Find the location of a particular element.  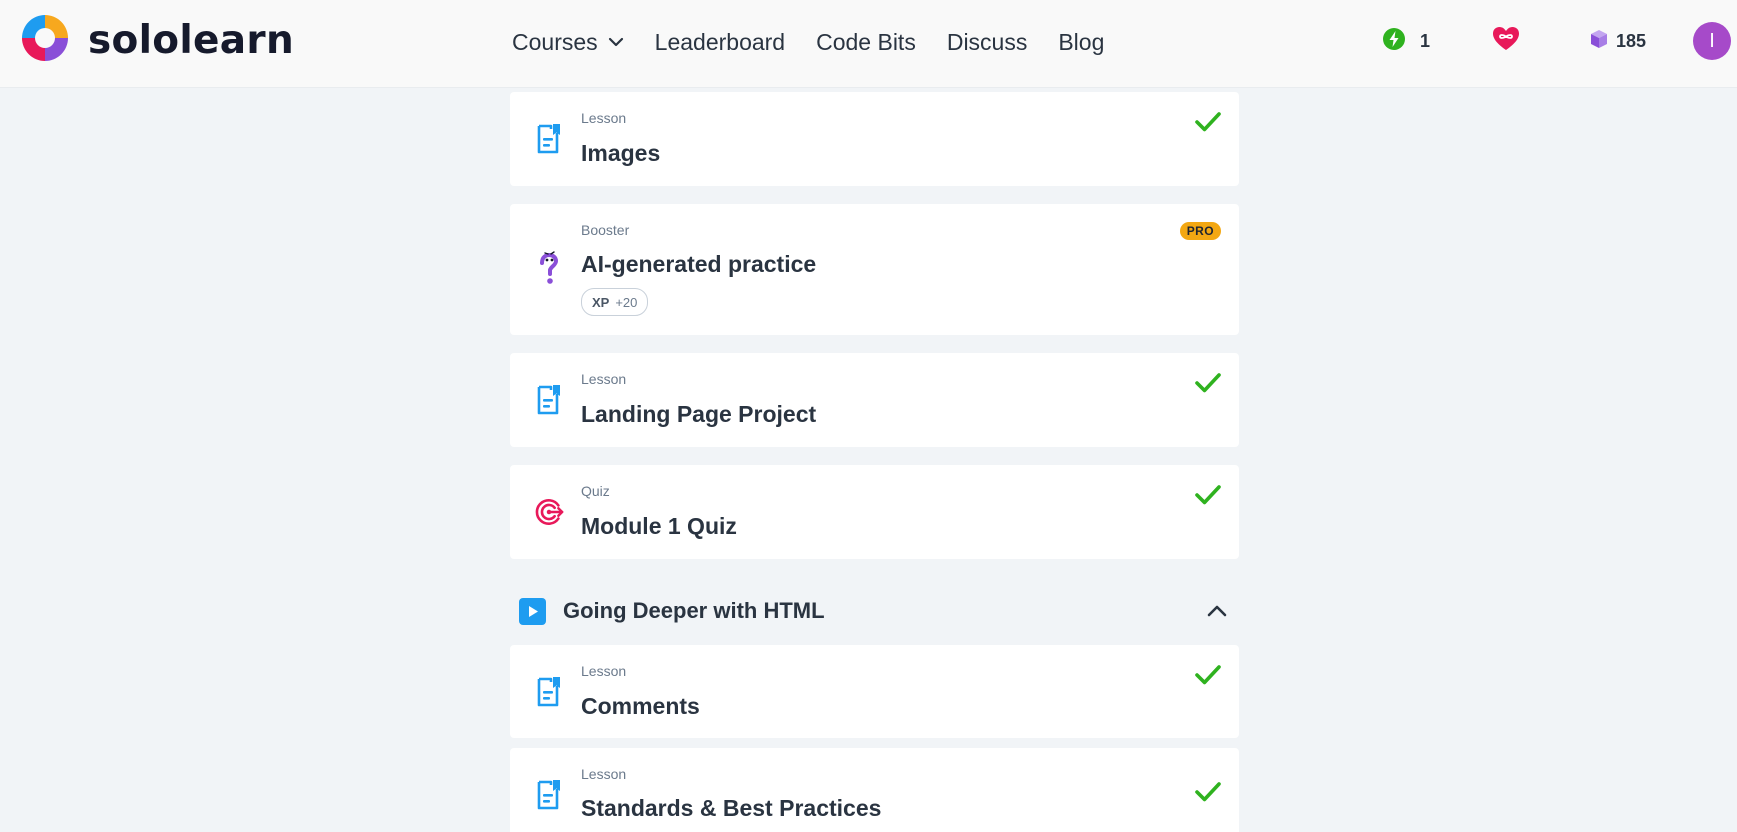

pro-badge: PRO is located at coordinates (1200, 231).